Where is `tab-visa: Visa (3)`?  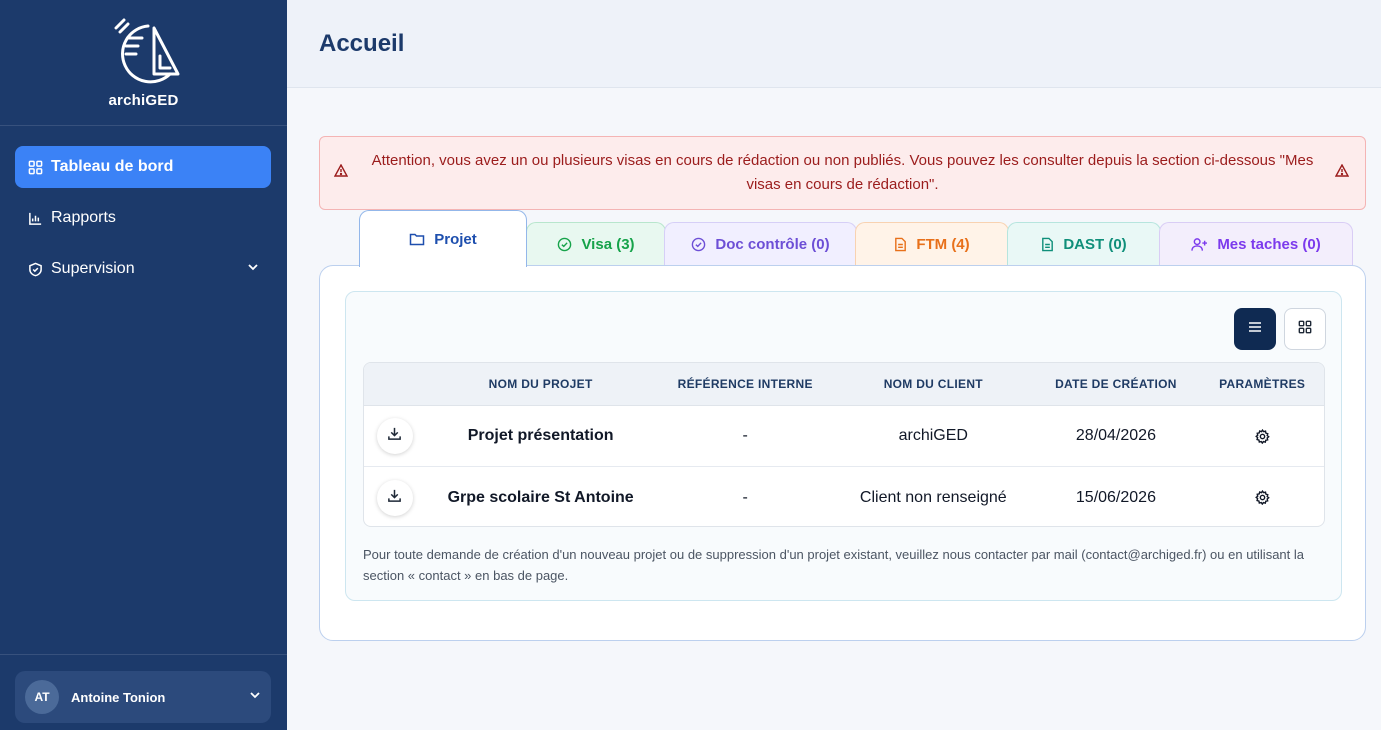 tab-visa: Visa (3) is located at coordinates (596, 244).